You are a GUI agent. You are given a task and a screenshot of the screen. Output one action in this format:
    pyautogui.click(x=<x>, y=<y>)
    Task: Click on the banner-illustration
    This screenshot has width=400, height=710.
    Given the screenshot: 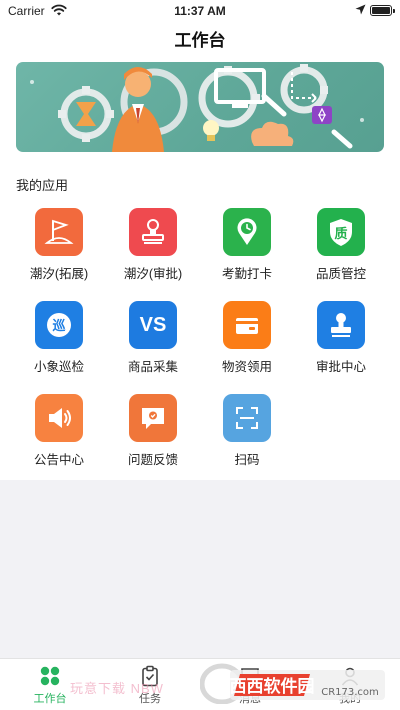 What is the action you would take?
    pyautogui.click(x=197, y=108)
    